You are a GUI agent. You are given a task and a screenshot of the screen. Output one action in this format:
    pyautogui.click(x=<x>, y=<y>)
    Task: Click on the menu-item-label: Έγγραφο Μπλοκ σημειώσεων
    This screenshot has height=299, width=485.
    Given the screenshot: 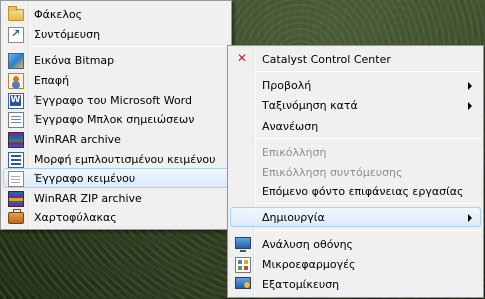 What is the action you would take?
    pyautogui.click(x=114, y=119)
    